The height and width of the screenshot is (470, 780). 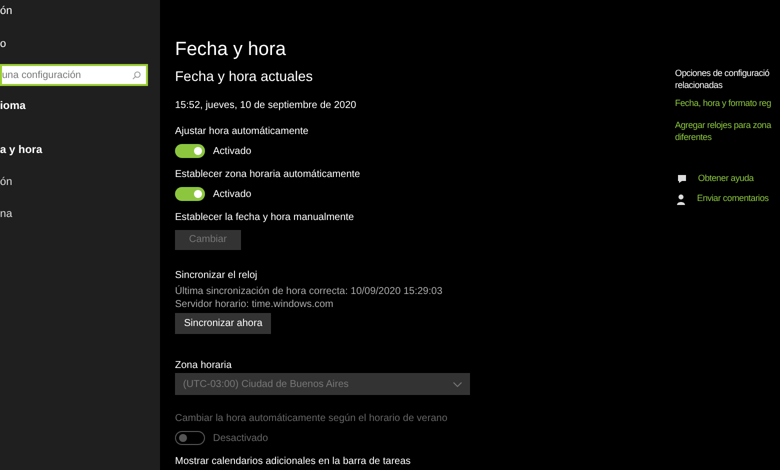 What do you see at coordinates (7, 11) in the screenshot?
I see `window-title: ón` at bounding box center [7, 11].